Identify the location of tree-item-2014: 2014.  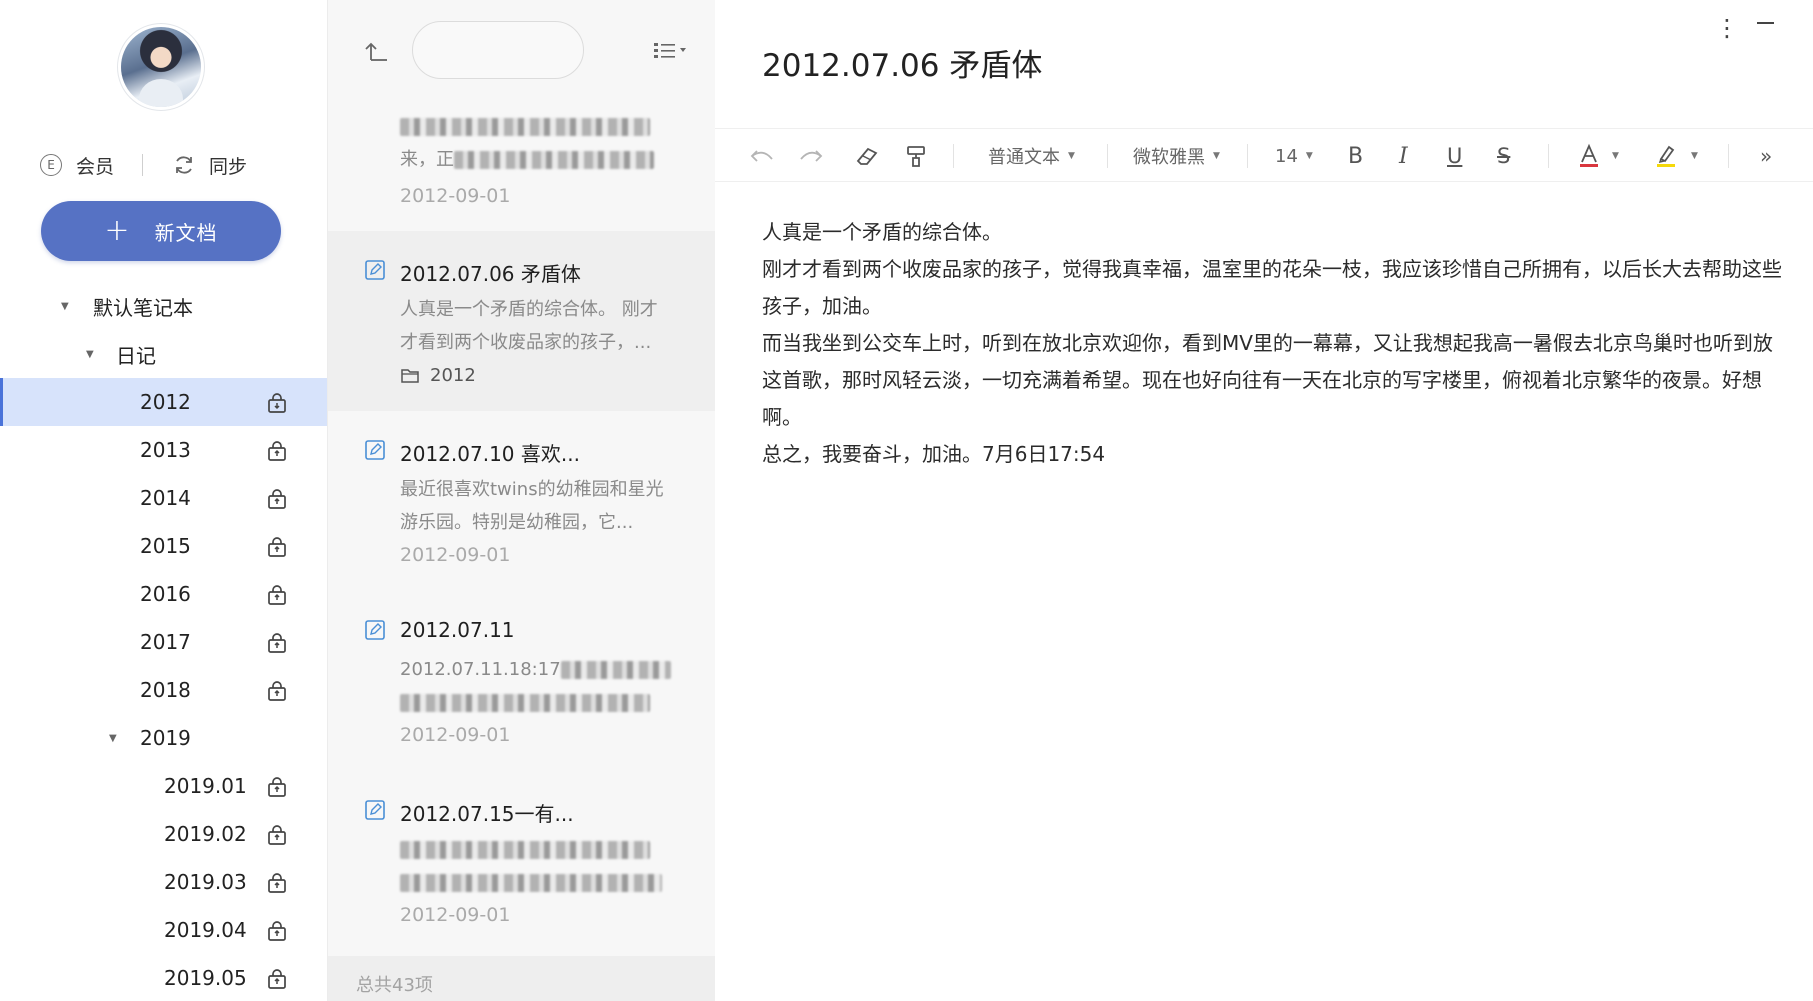
(163, 498).